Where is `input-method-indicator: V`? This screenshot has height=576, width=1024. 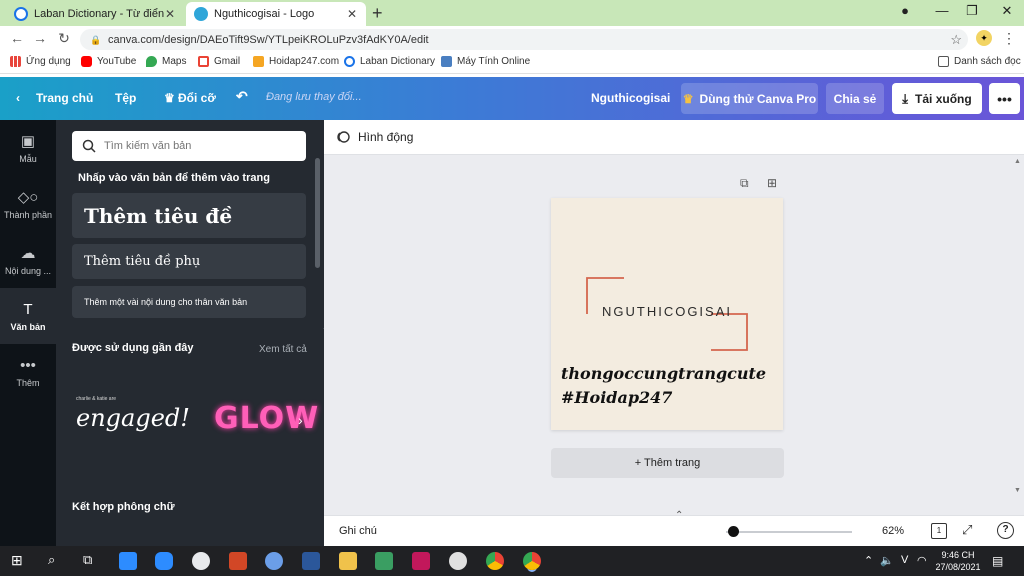
input-method-indicator: V is located at coordinates (904, 560).